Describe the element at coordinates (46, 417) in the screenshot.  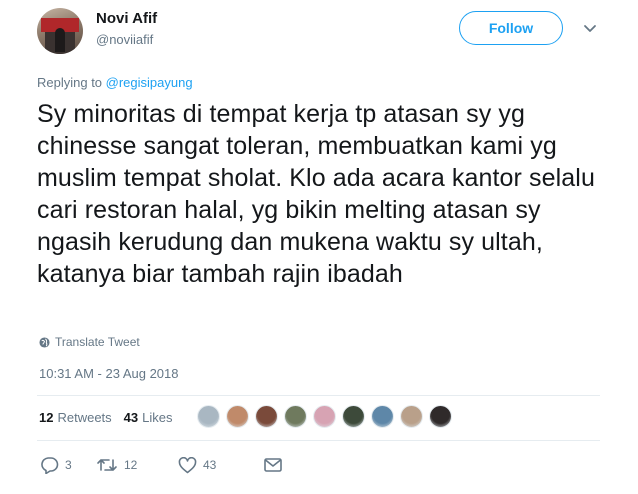
I see `retweets-count: 12` at that location.